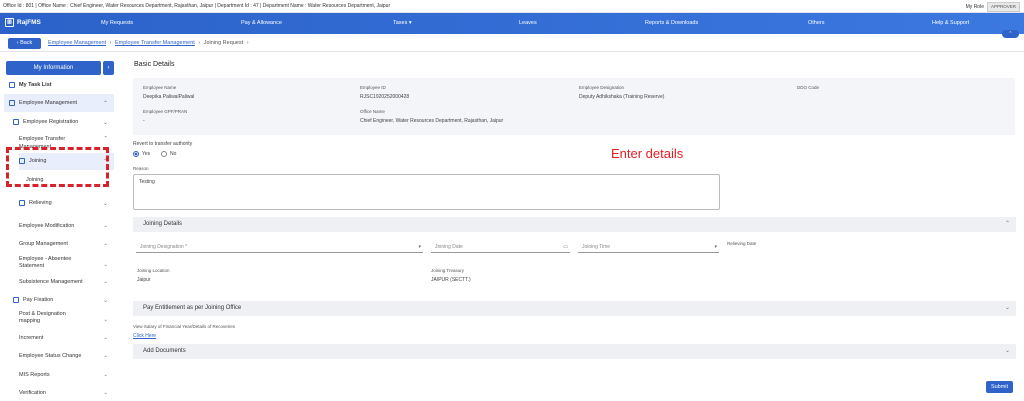  What do you see at coordinates (999, 387) in the screenshot?
I see `submit-button: Submit` at bounding box center [999, 387].